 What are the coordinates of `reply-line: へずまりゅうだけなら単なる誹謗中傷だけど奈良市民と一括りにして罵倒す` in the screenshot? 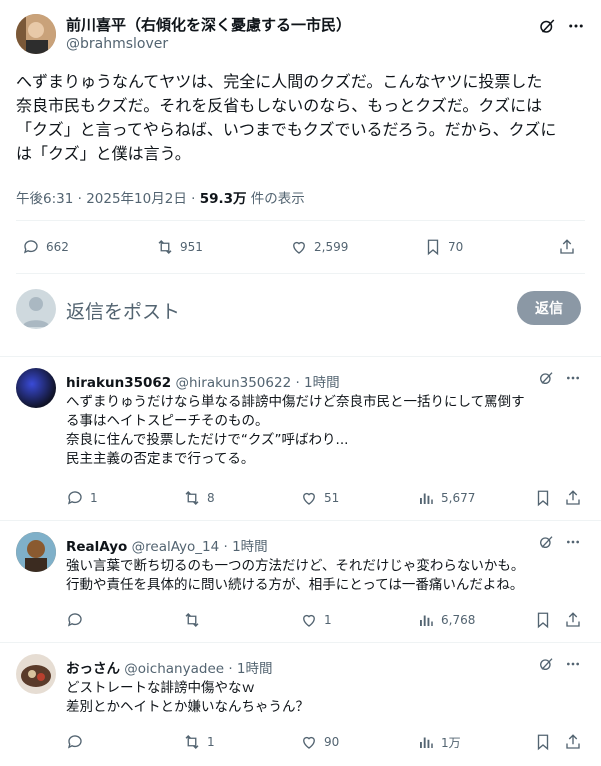 It's located at (295, 402).